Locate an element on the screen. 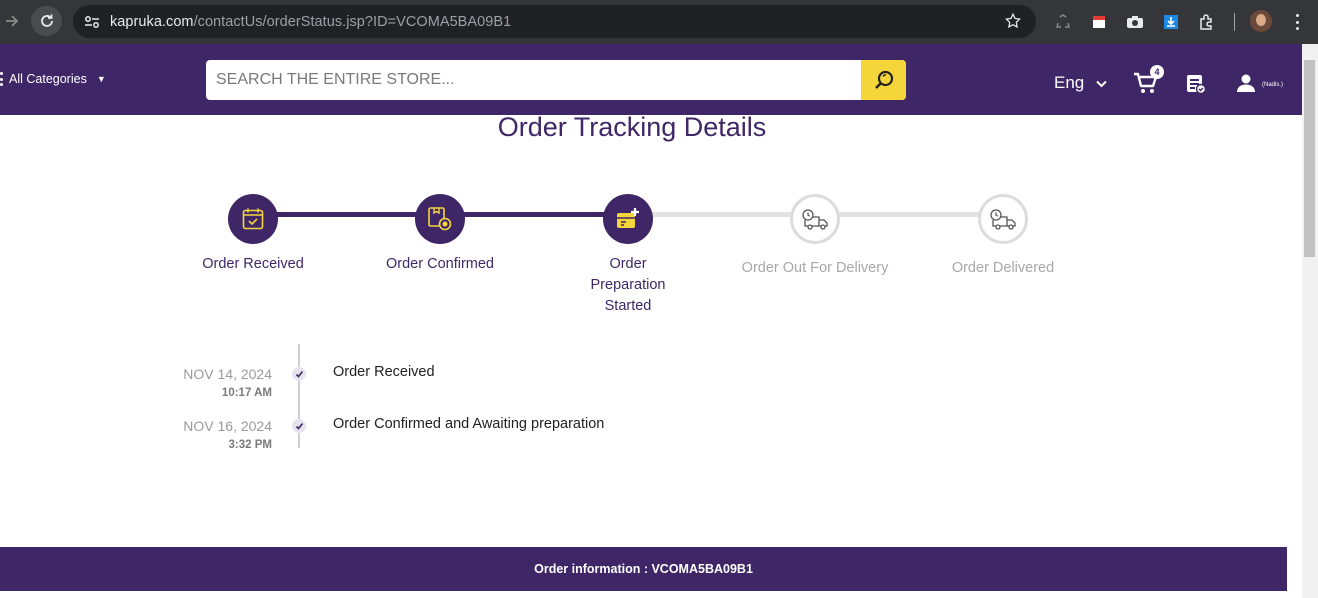 The height and width of the screenshot is (598, 1318). site-settings-icon is located at coordinates (92, 22).